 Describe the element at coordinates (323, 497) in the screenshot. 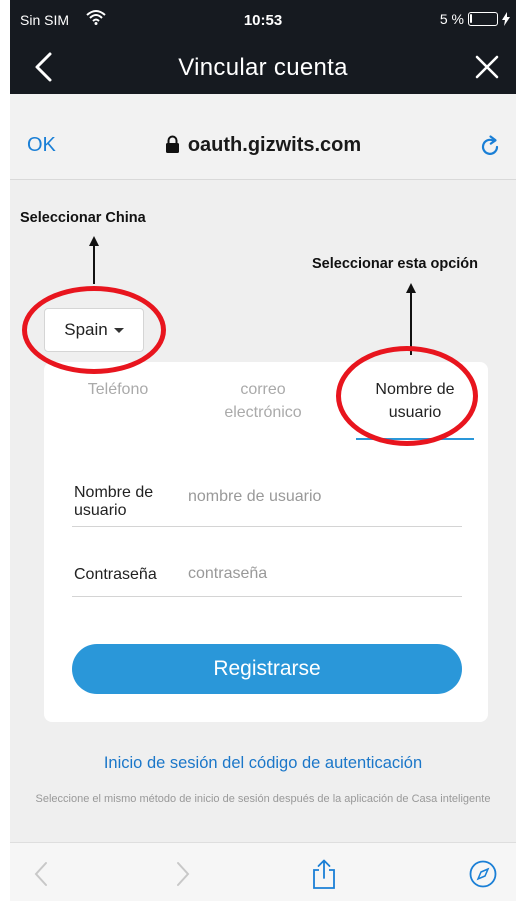

I see `username-input` at that location.